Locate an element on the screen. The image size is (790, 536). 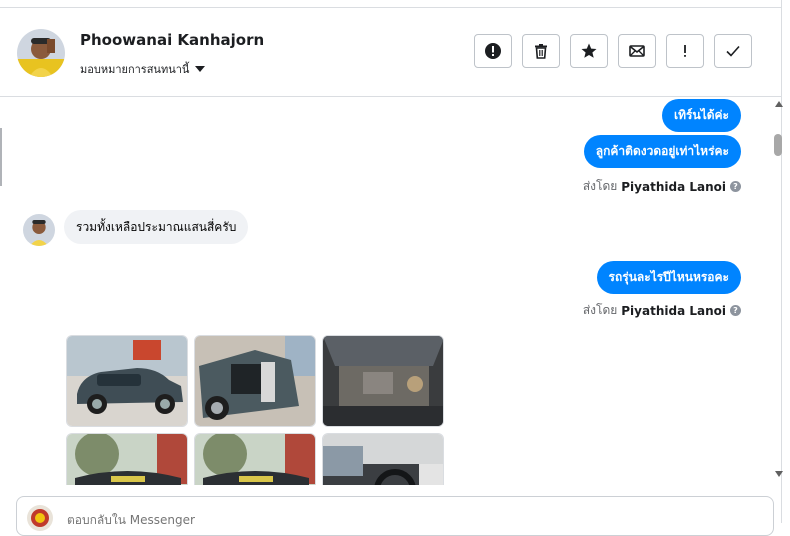
caret-down-icon is located at coordinates (200, 69).